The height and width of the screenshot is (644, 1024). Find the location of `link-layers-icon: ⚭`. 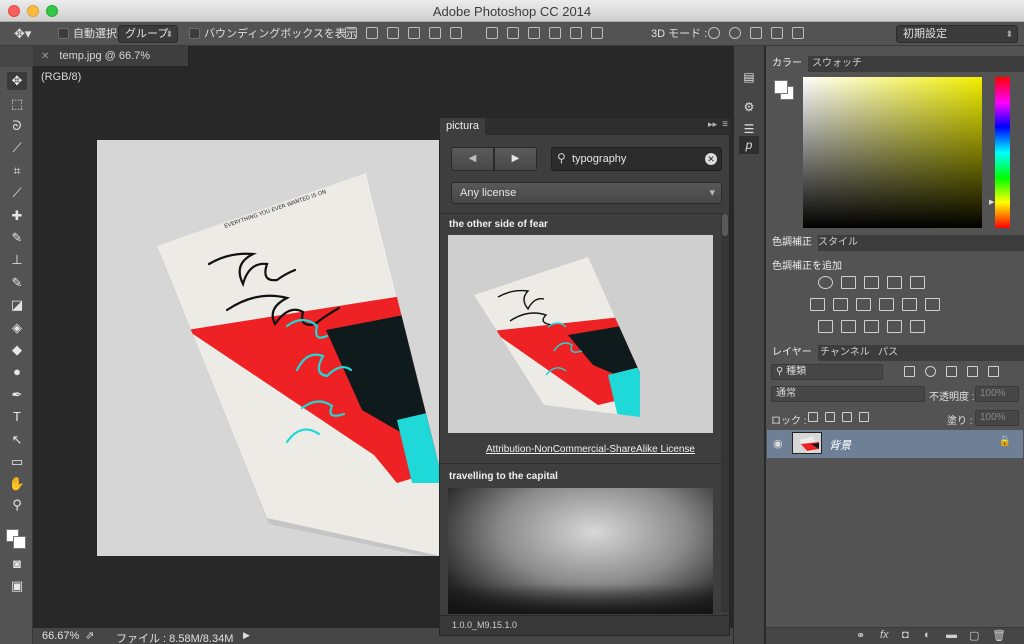

link-layers-icon: ⚭ is located at coordinates (860, 635).